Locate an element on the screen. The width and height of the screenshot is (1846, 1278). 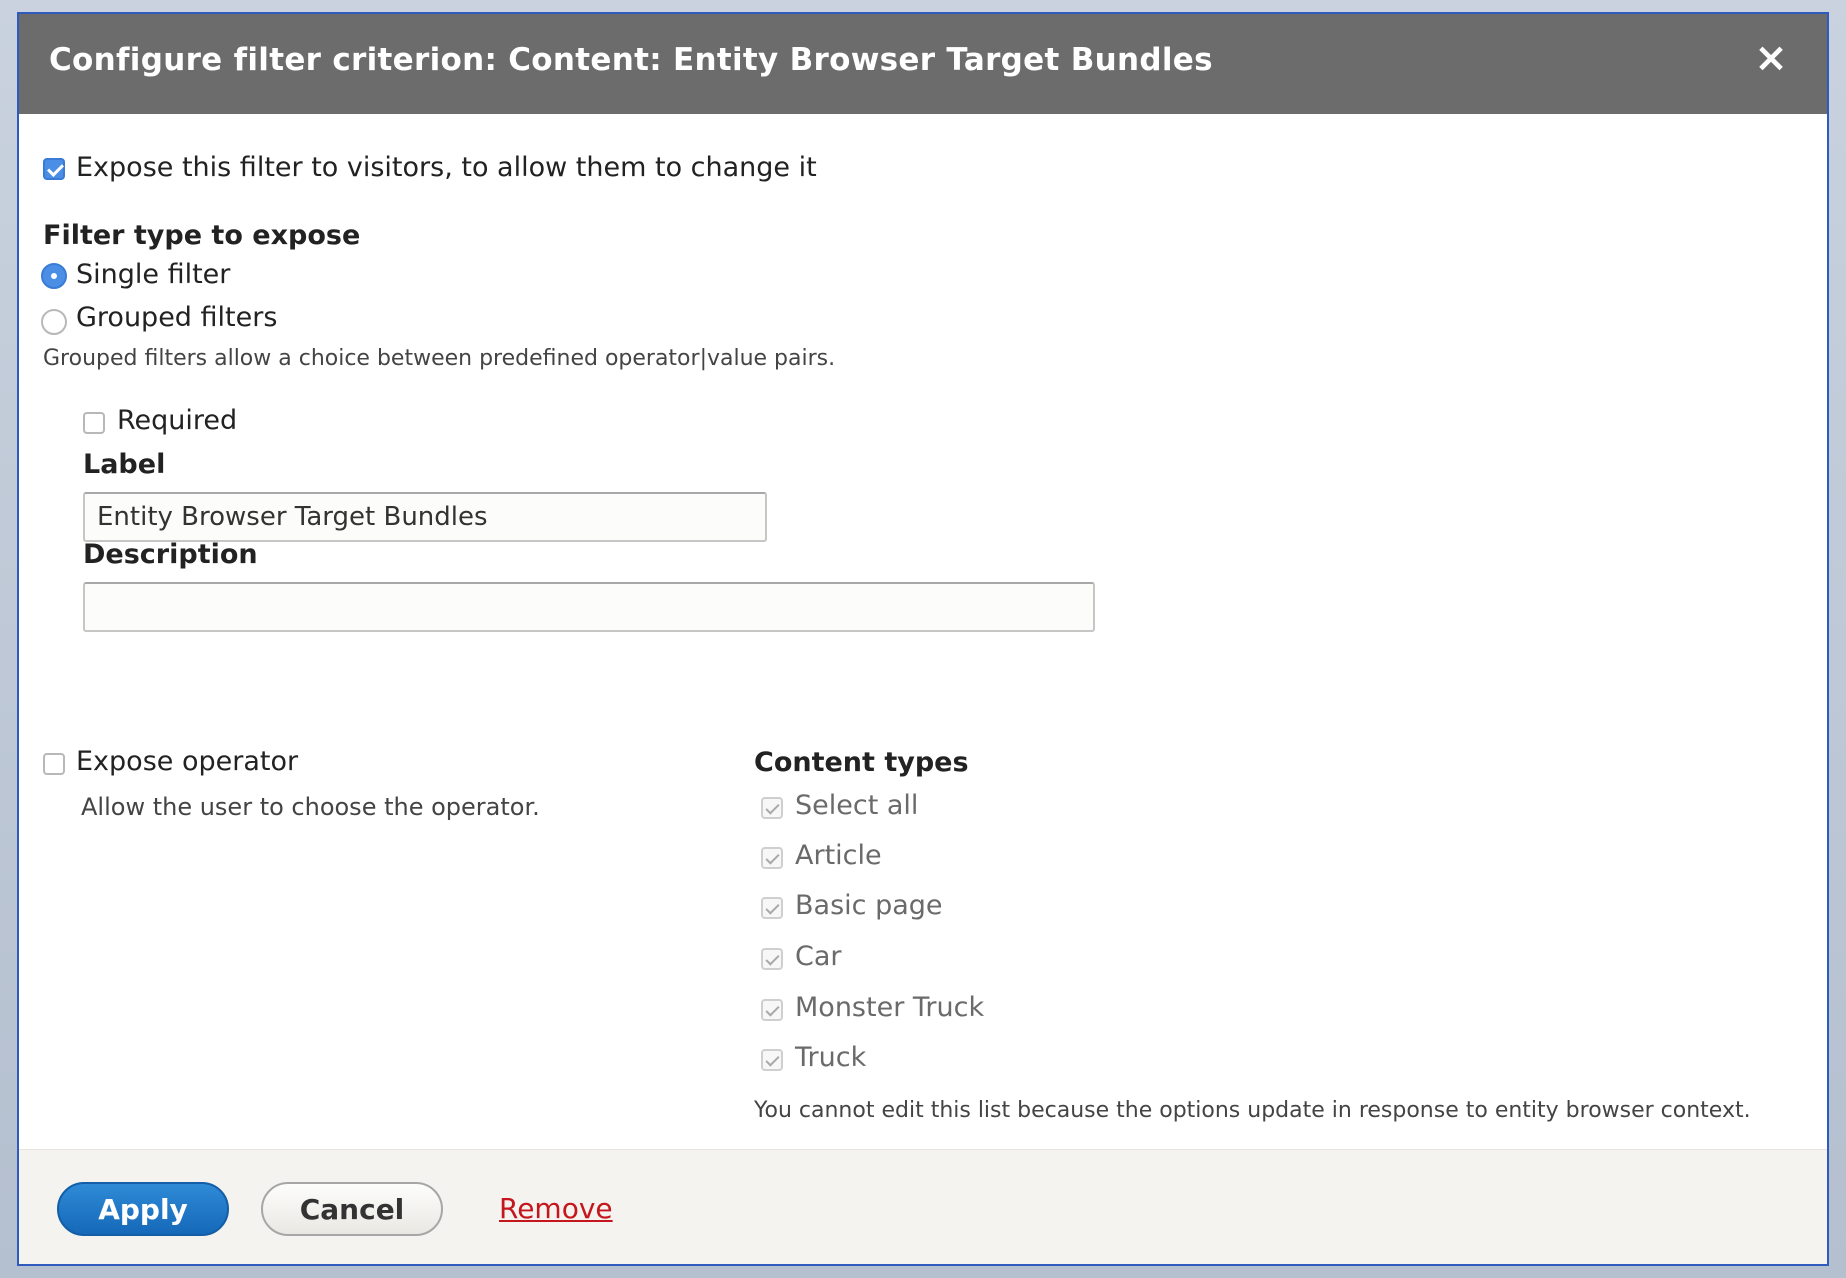
cancel-button: Cancel is located at coordinates (352, 1209).